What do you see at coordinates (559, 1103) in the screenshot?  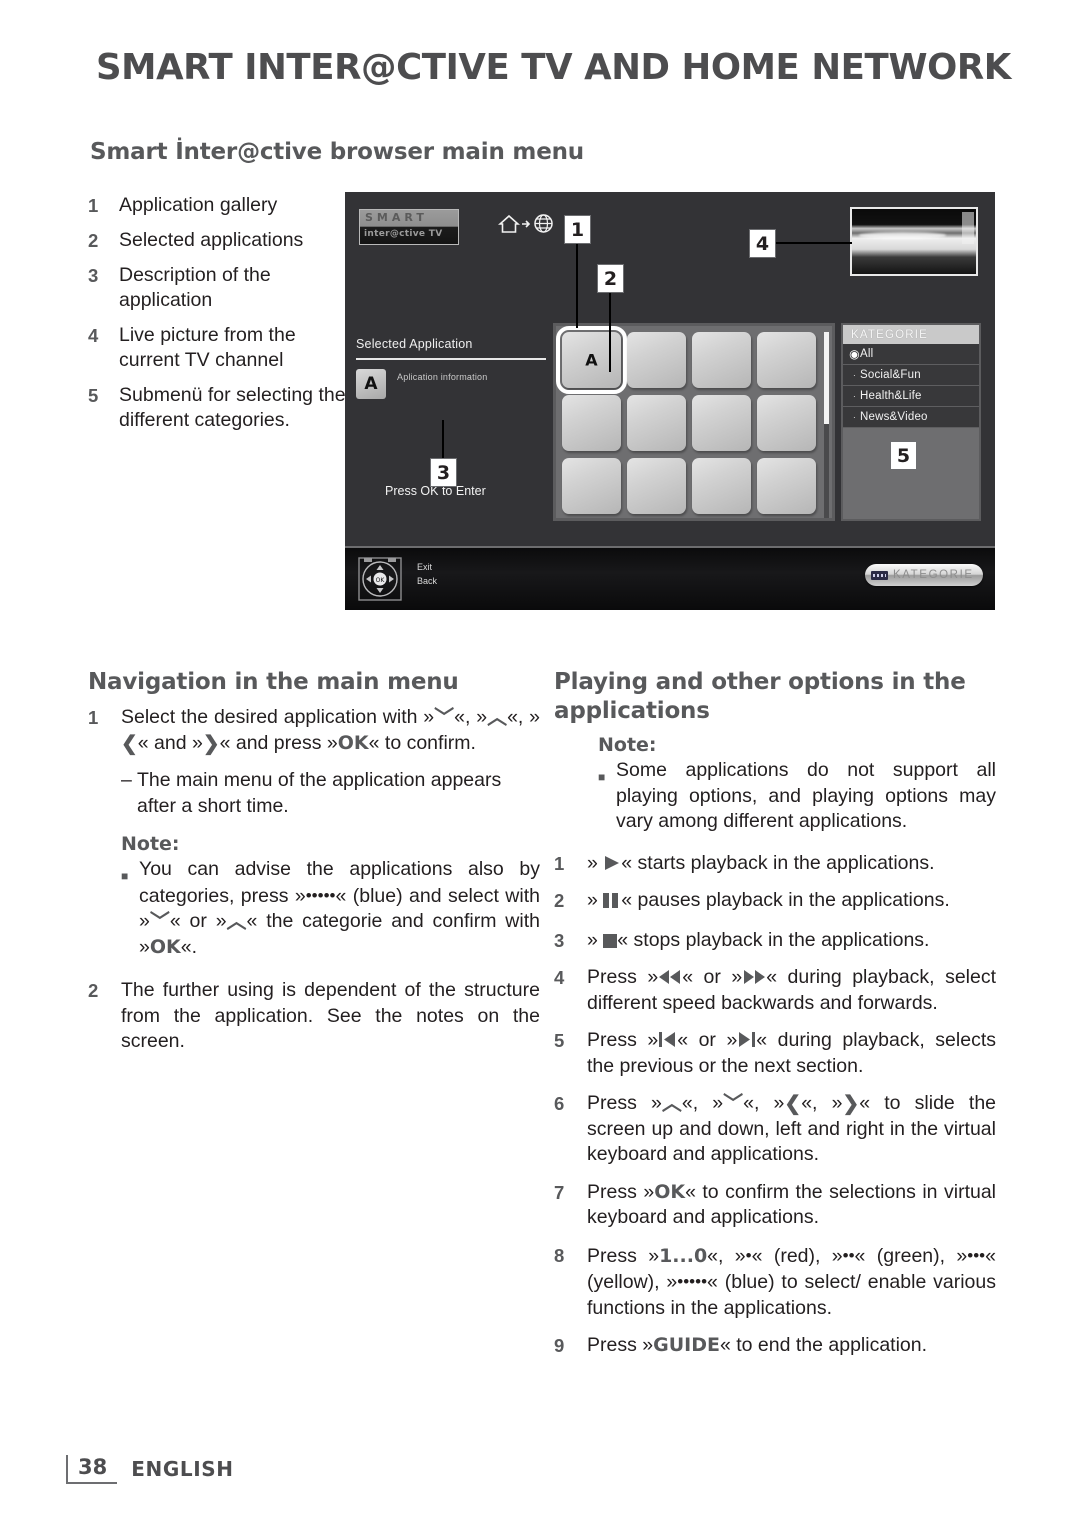 I see `step-number: 6` at bounding box center [559, 1103].